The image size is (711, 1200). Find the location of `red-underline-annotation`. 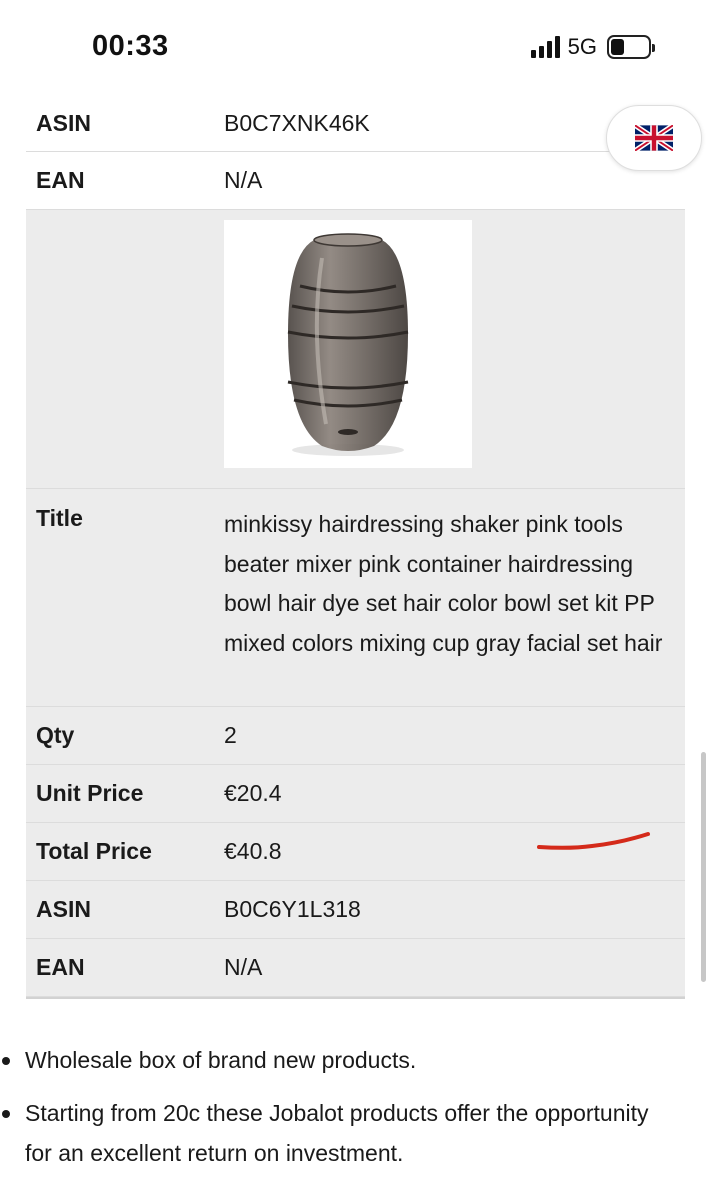

red-underline-annotation is located at coordinates (593, 841).